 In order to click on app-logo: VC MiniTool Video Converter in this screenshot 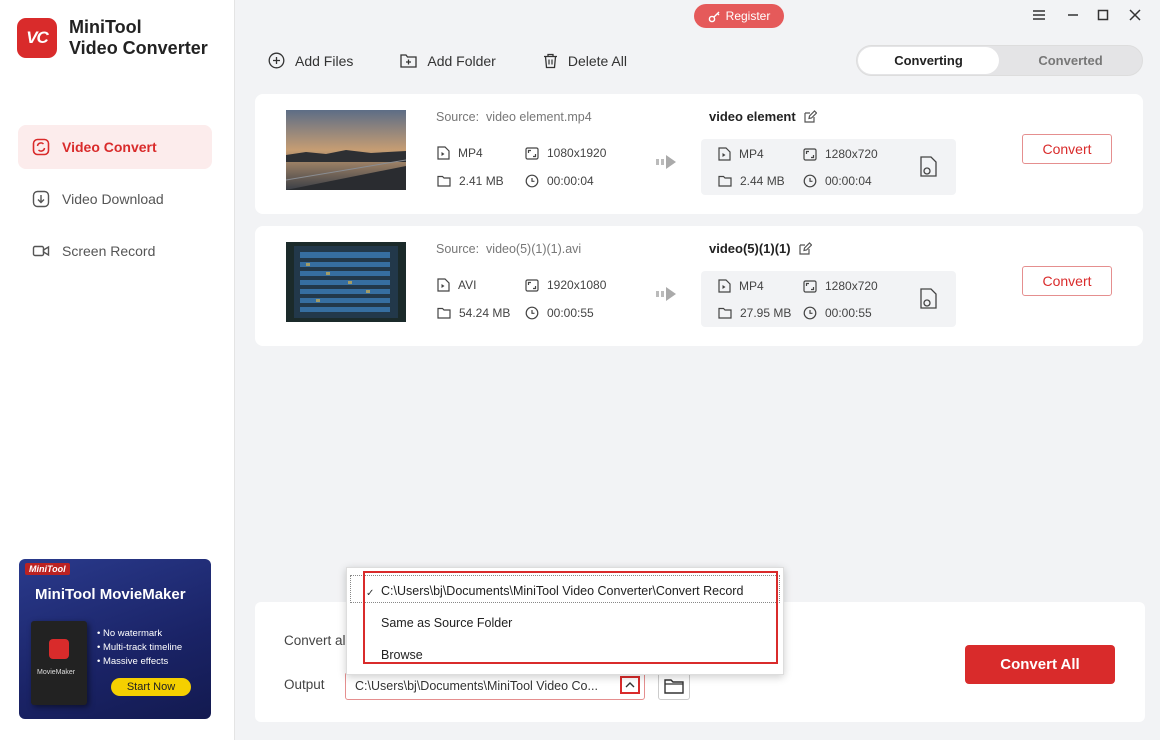, I will do `click(112, 38)`.